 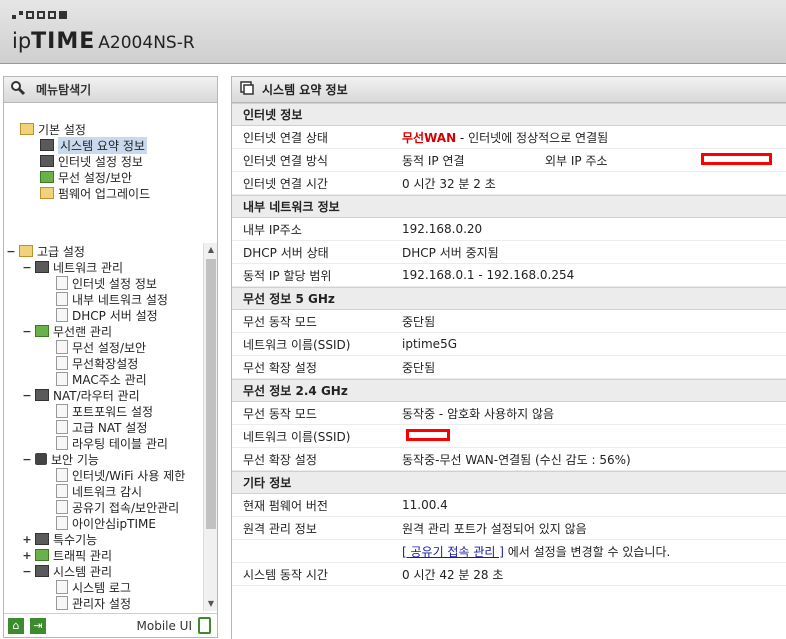 I want to click on section-wireless-24ghz: 무선 정보 2.4 GHz, so click(x=509, y=390).